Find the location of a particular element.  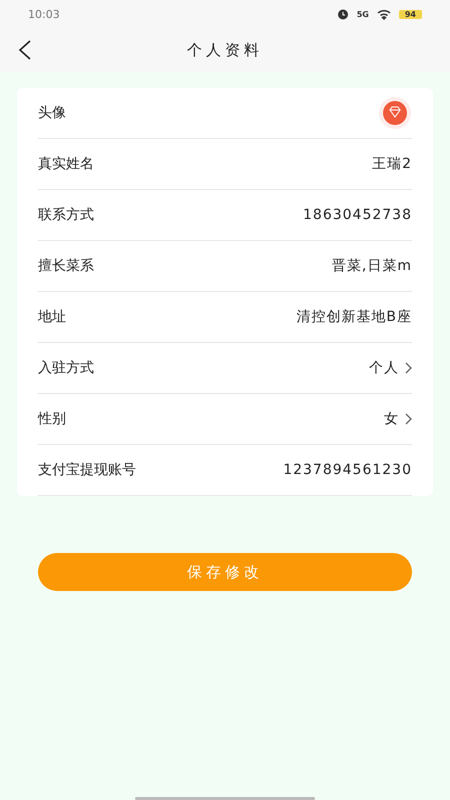

field-value: 清控创新基地B座 is located at coordinates (354, 317).